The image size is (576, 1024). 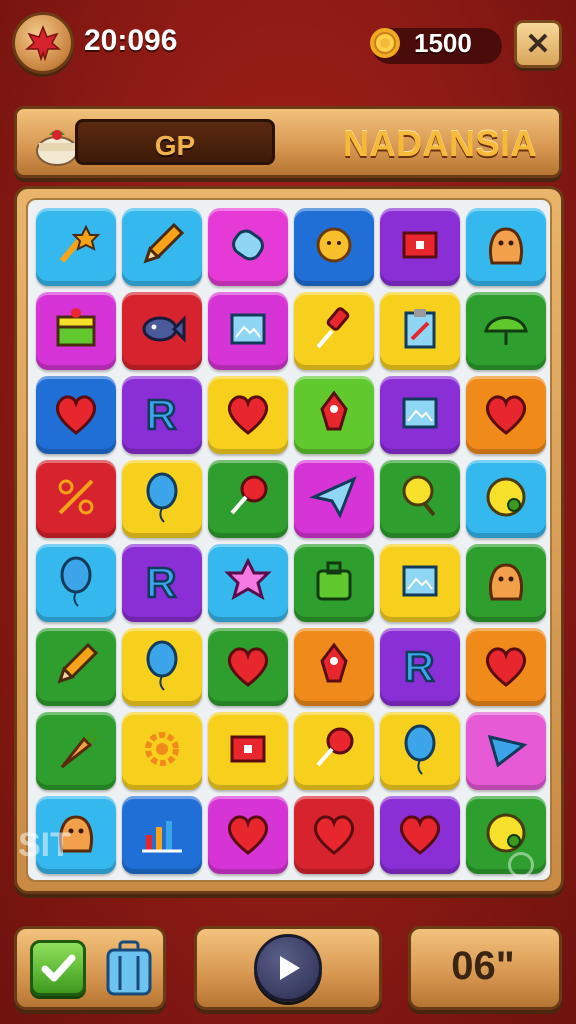 I want to click on play-button, so click(x=288, y=968).